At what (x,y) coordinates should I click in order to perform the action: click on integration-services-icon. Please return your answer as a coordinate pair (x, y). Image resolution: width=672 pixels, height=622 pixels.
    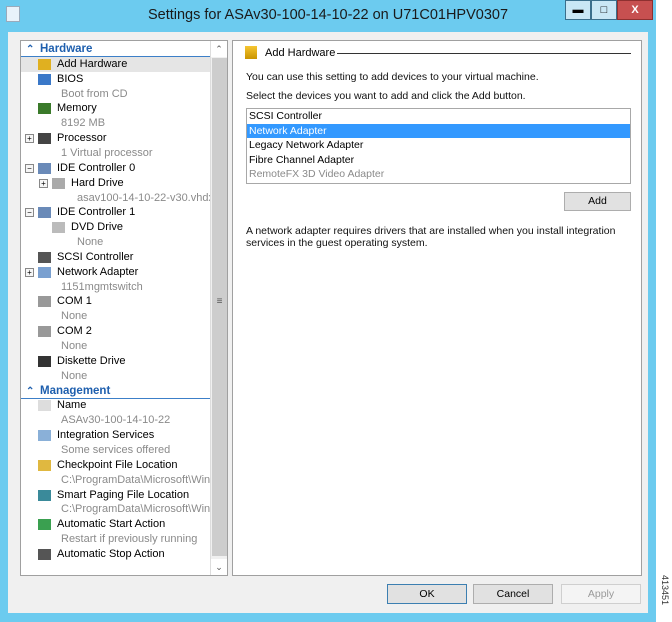
    Looking at the image, I should click on (44, 436).